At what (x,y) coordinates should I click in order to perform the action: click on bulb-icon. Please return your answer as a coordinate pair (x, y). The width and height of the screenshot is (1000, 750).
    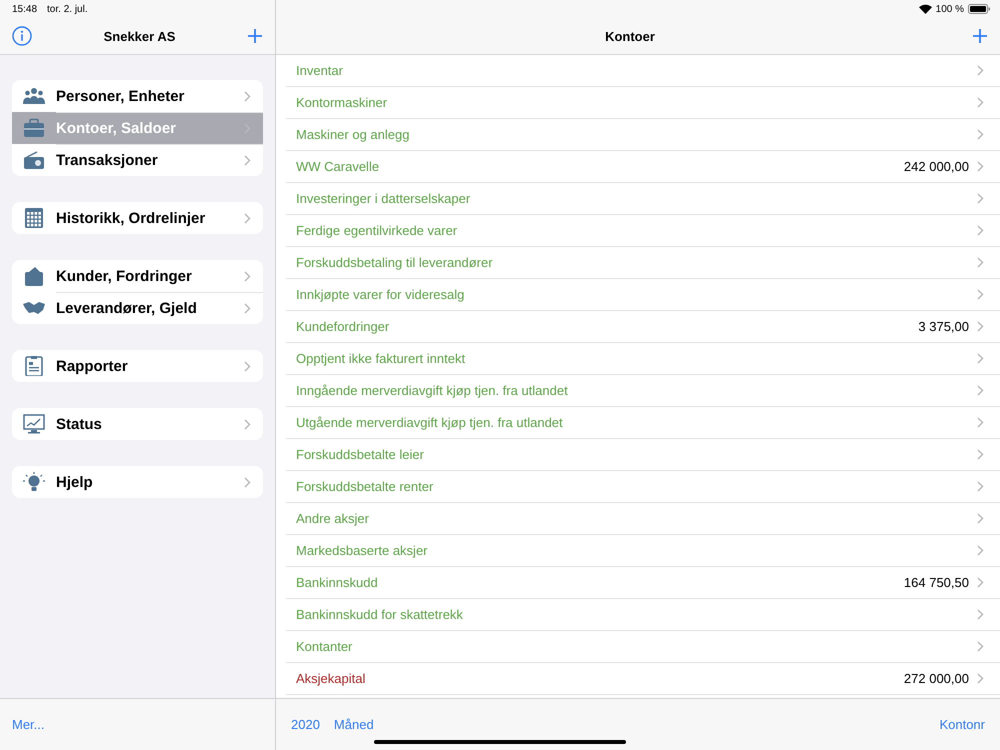
    Looking at the image, I should click on (34, 482).